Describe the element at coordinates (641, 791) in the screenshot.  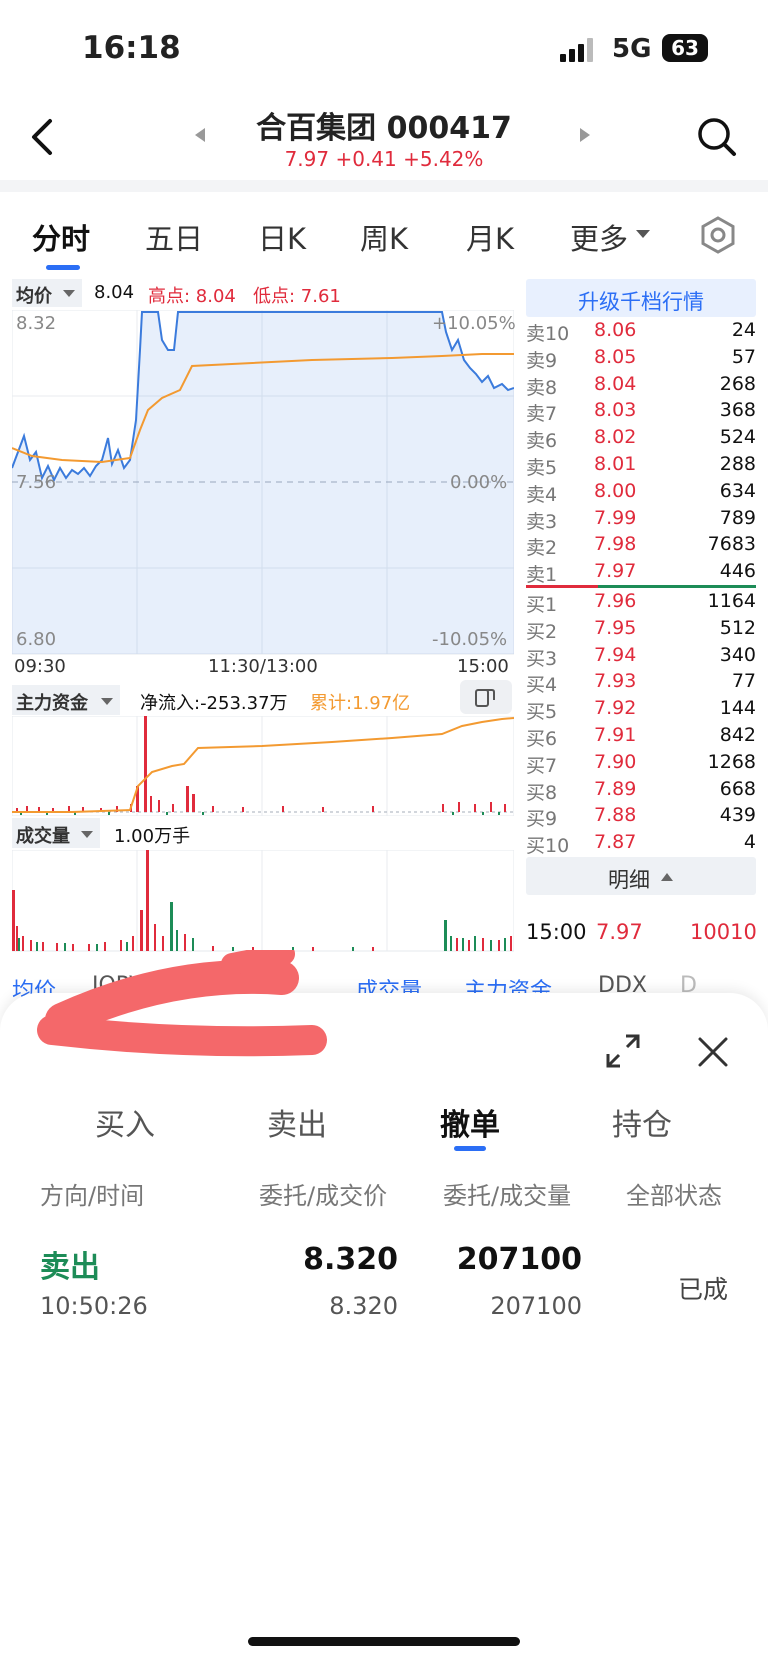
I see `bid-row: 买8 7.89 668` at that location.